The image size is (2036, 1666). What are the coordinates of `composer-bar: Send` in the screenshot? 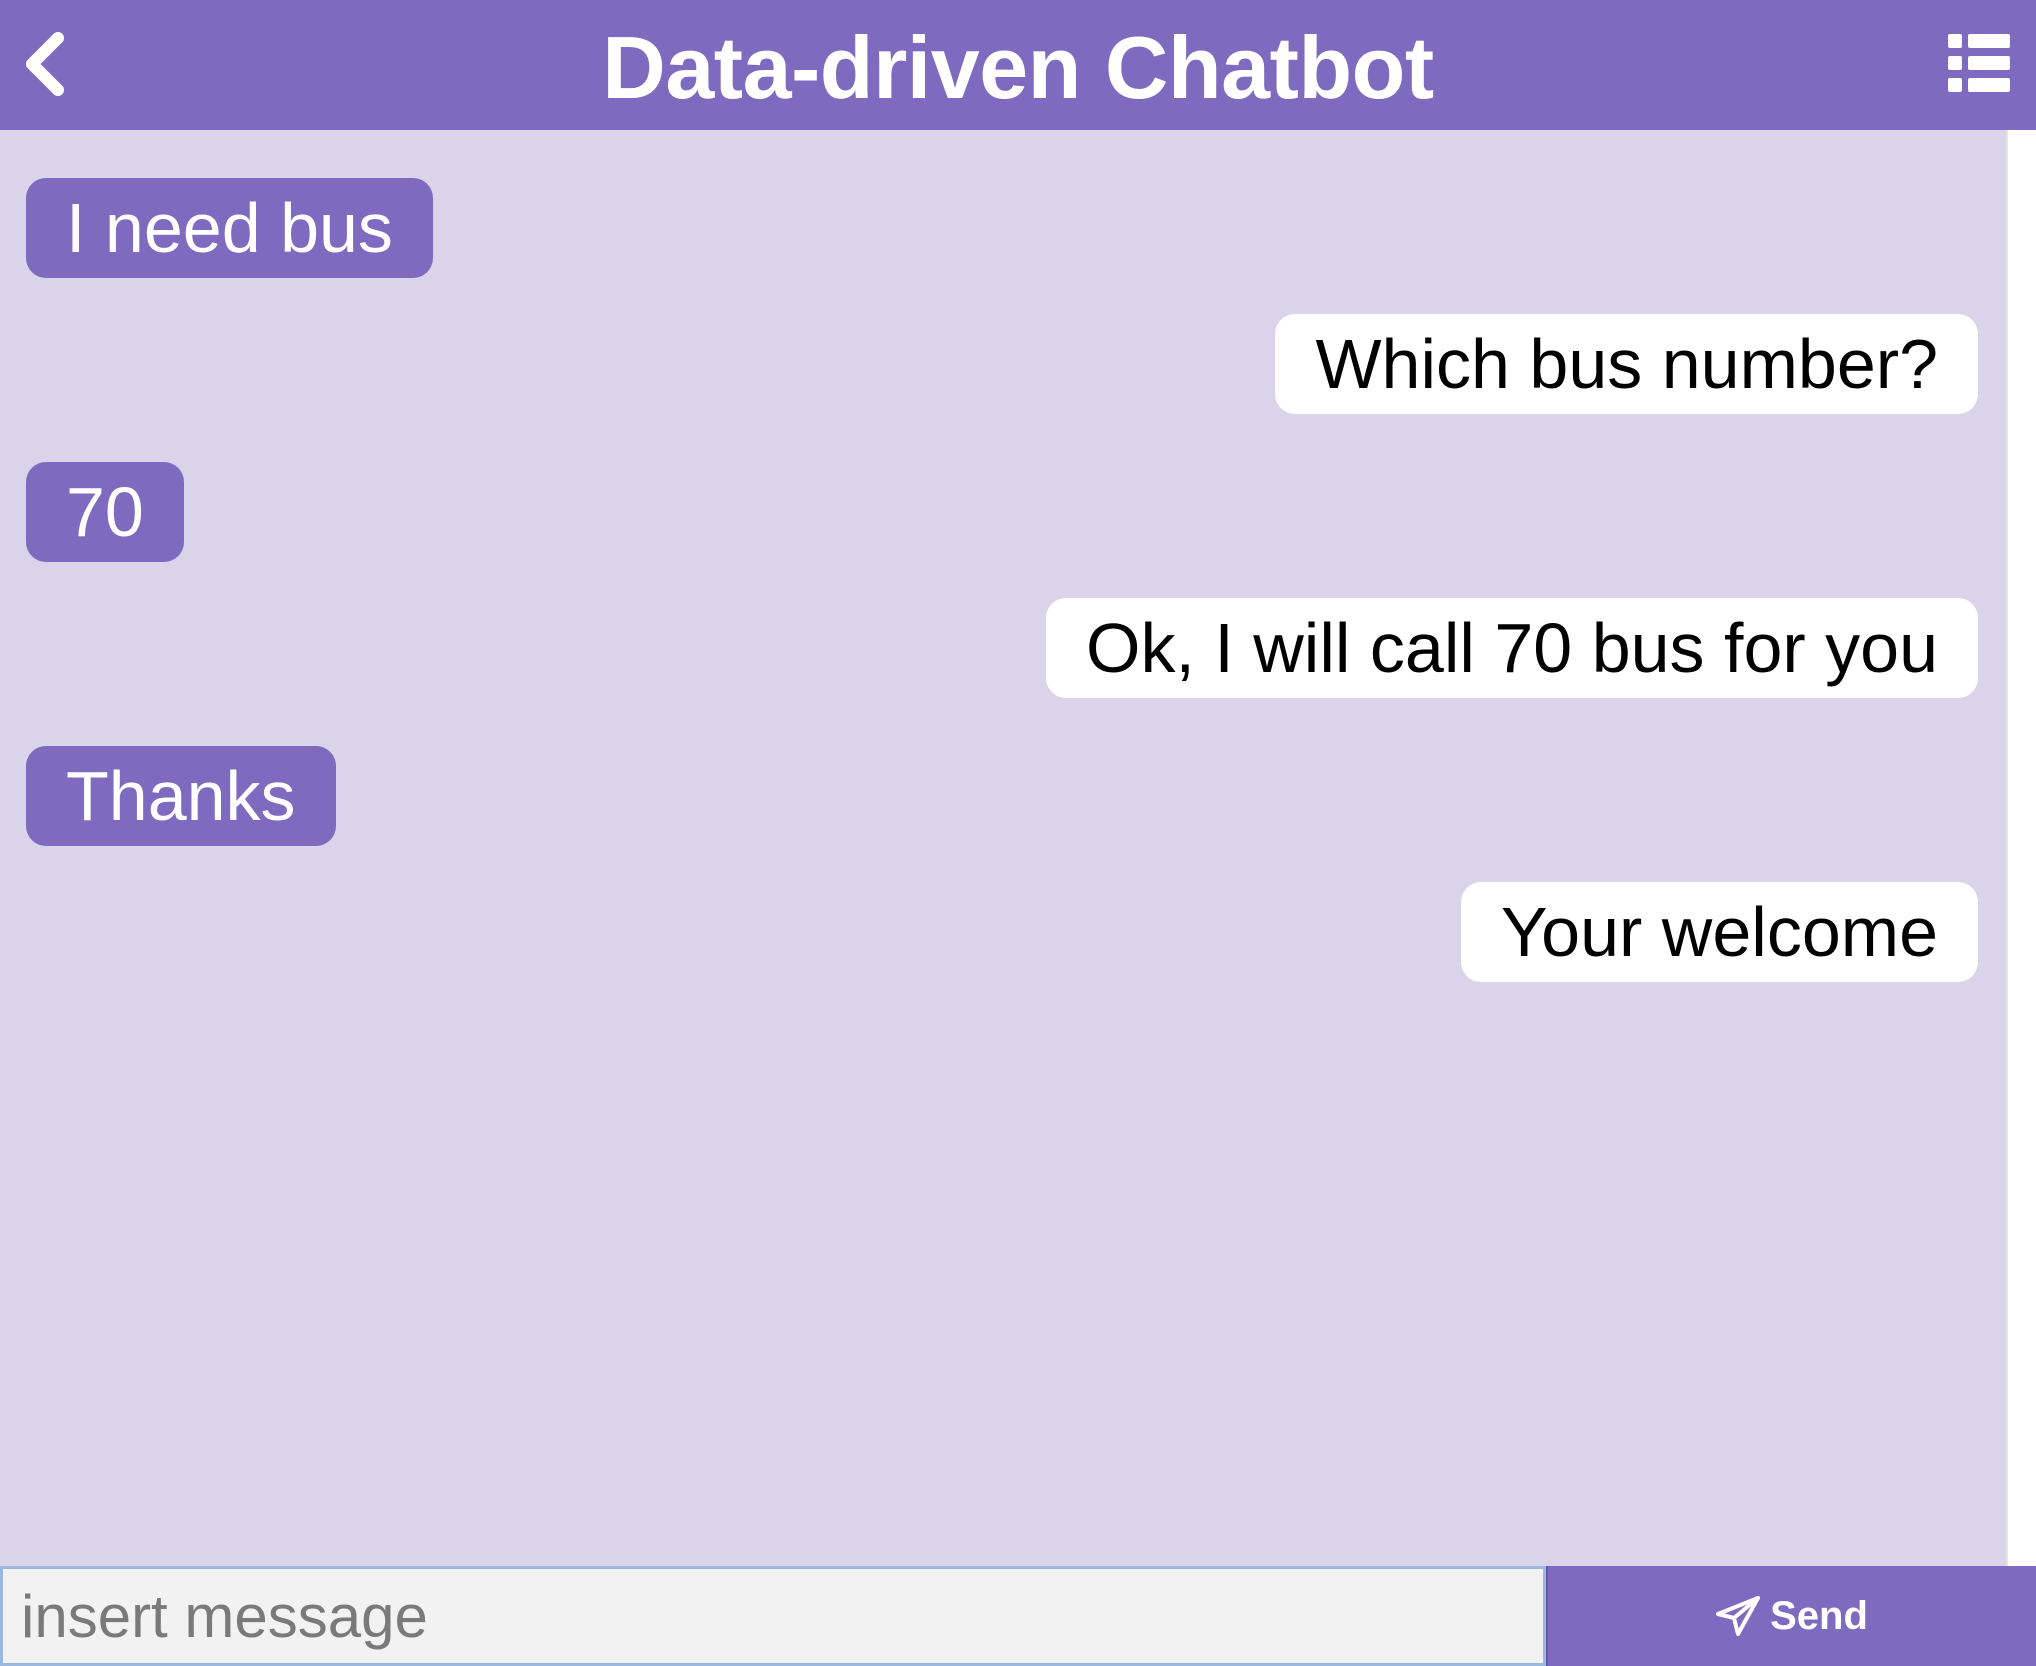 It's located at (1018, 1616).